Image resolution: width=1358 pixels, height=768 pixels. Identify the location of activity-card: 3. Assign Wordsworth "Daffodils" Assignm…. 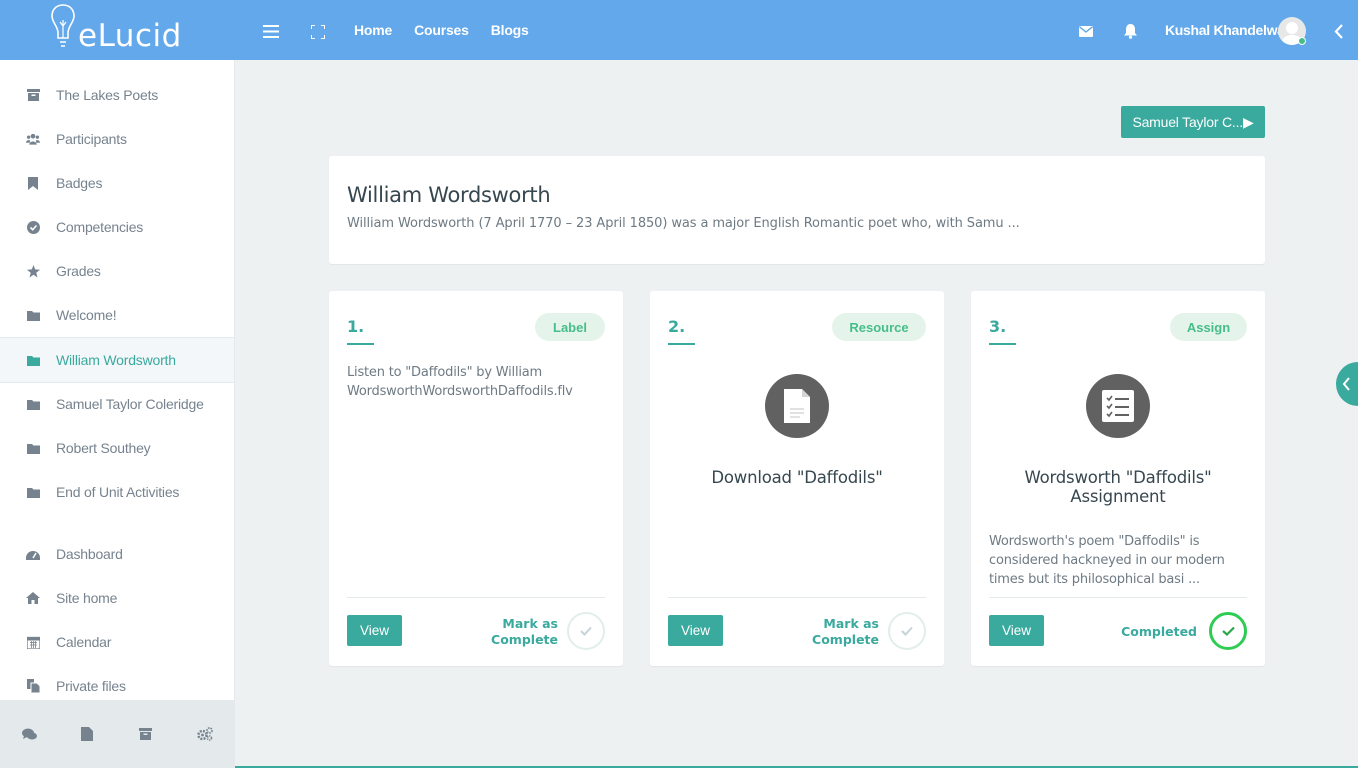
(1118, 478).